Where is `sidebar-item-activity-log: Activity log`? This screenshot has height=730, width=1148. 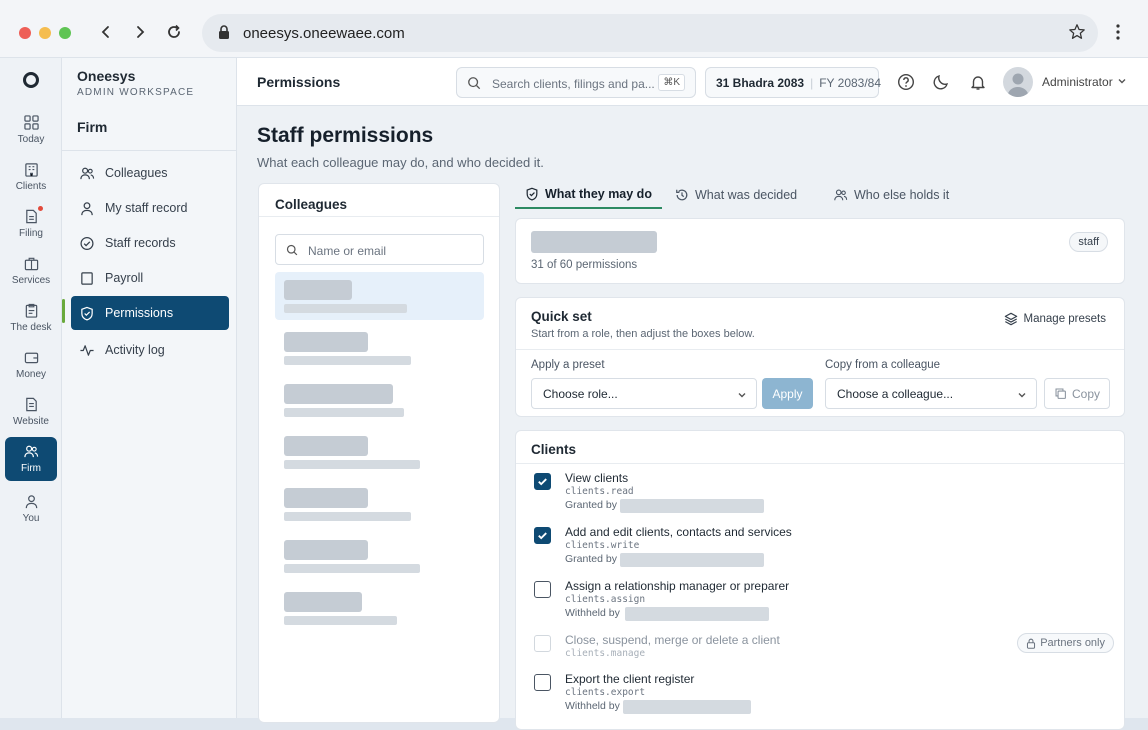
sidebar-item-activity-log: Activity log is located at coordinates (150, 350).